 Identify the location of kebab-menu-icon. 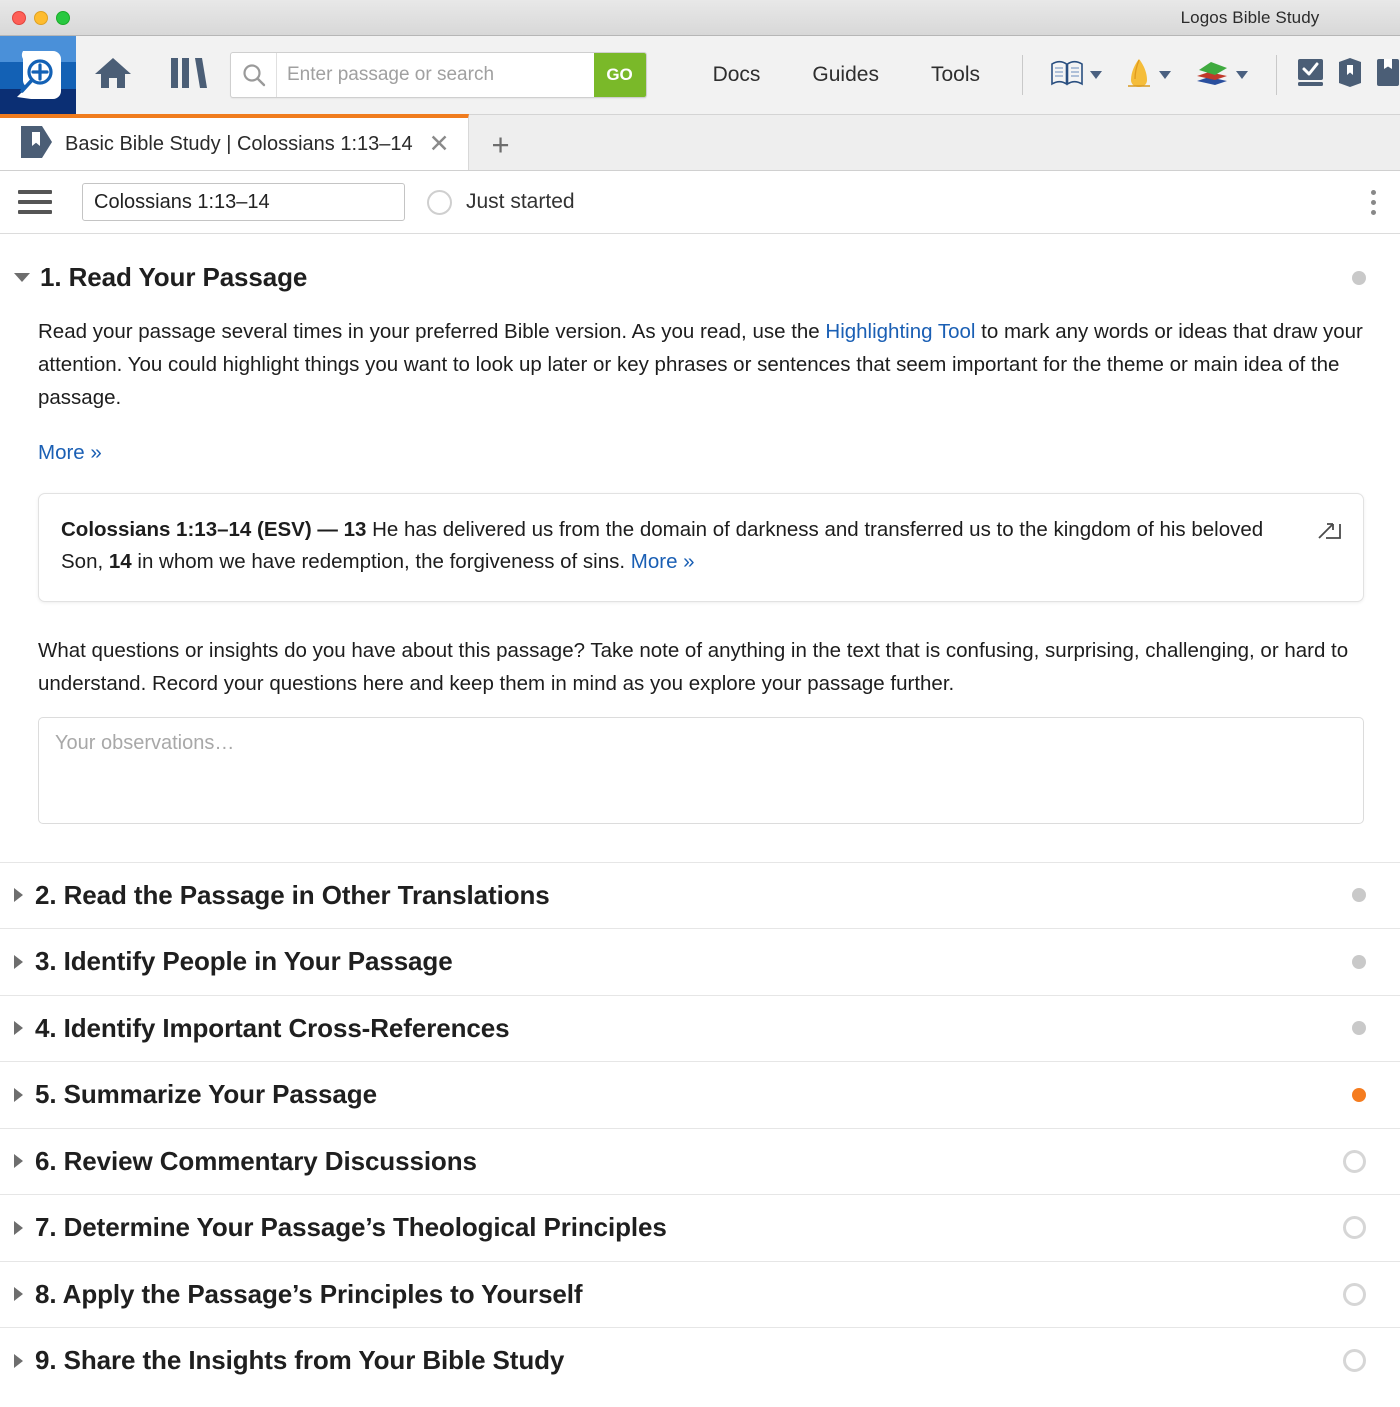
(1373, 202).